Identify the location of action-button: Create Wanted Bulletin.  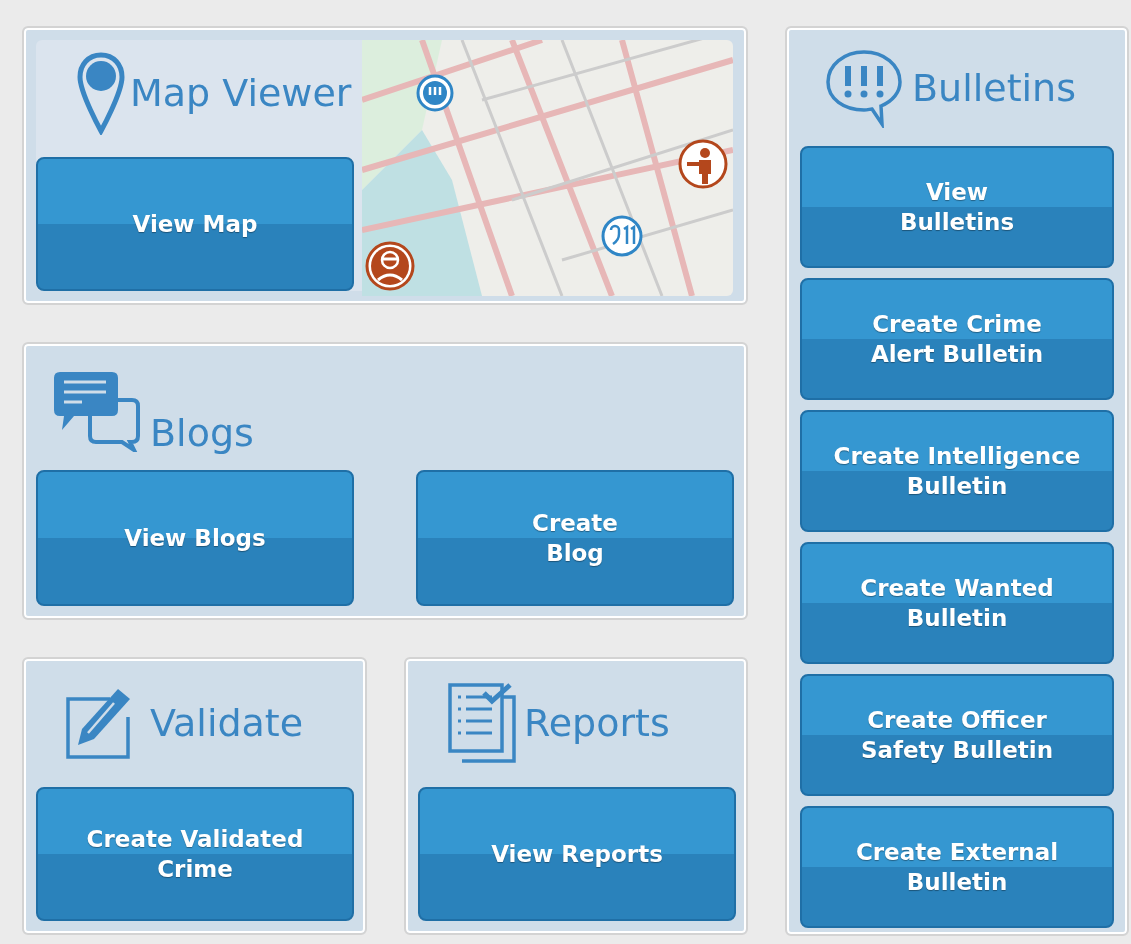
(957, 603).